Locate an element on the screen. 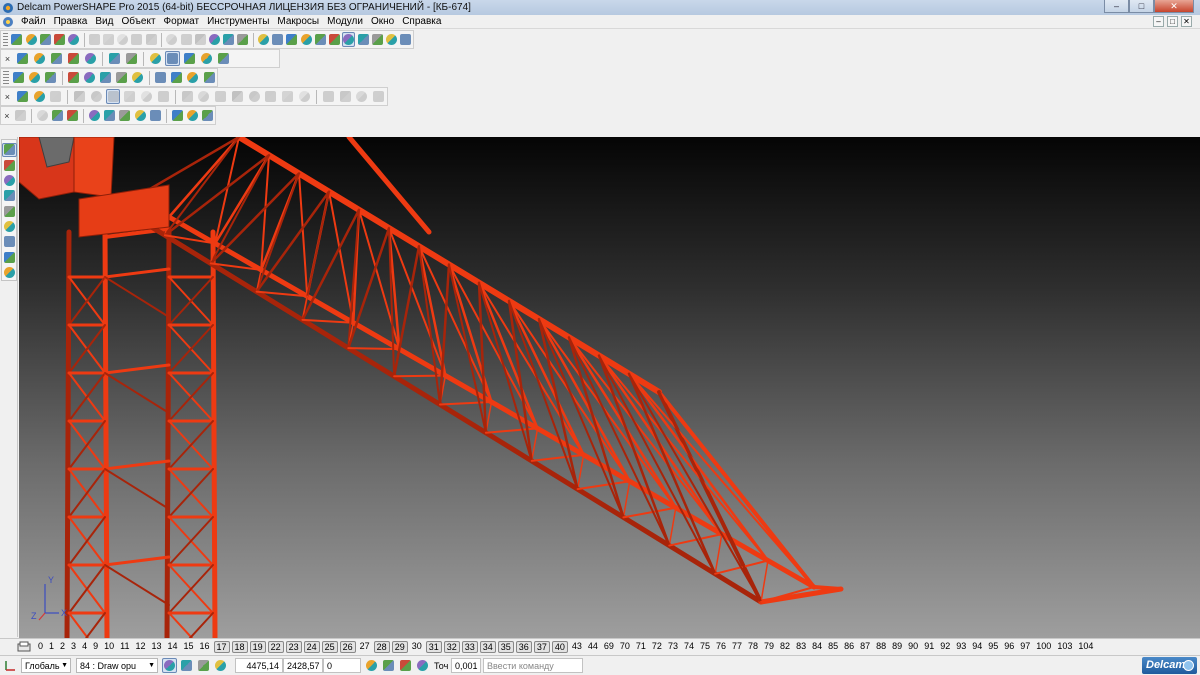 Image resolution: width=1200 pixels, height=675 pixels. level-button: 1 is located at coordinates (51, 647).